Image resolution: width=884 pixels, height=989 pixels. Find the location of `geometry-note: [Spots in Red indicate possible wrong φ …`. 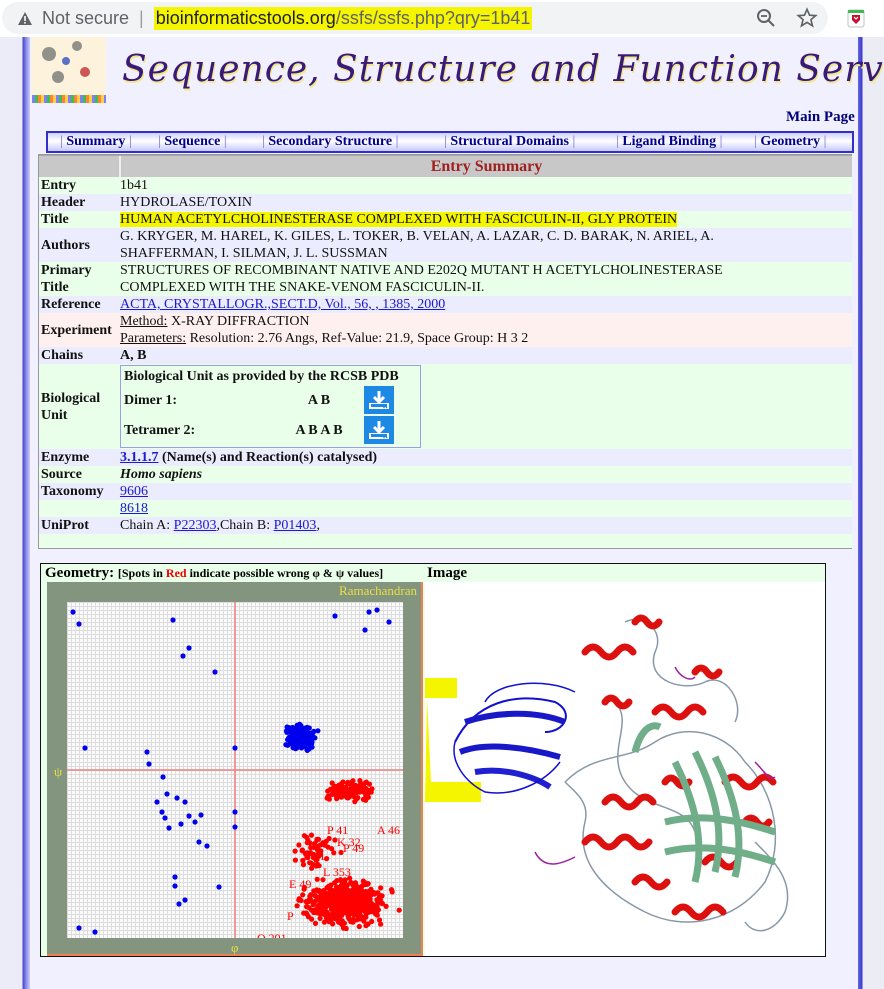

geometry-note: [Spots in Red indicate possible wrong φ … is located at coordinates (250, 573).